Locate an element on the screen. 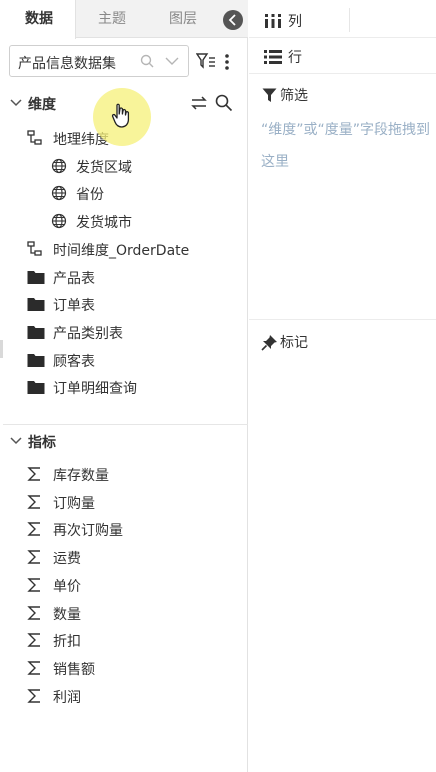 This screenshot has height=772, width=436. measures-title: 指标 is located at coordinates (42, 443).